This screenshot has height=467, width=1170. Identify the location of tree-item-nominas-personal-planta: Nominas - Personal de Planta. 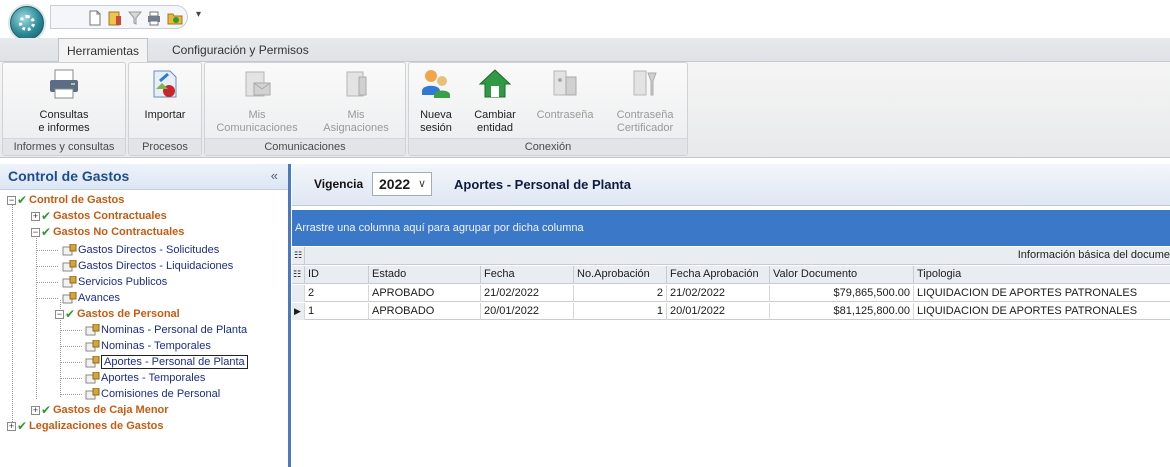
(166, 330).